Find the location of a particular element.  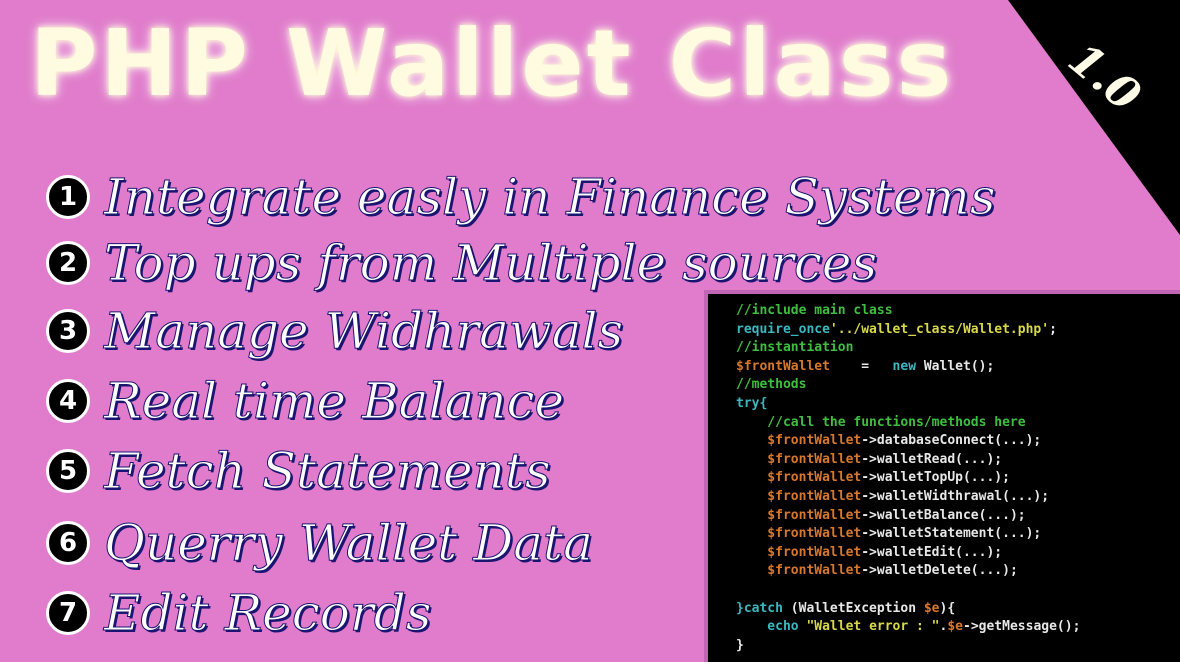

code-line: $frontWallet = new Wallet(); is located at coordinates (865, 366).